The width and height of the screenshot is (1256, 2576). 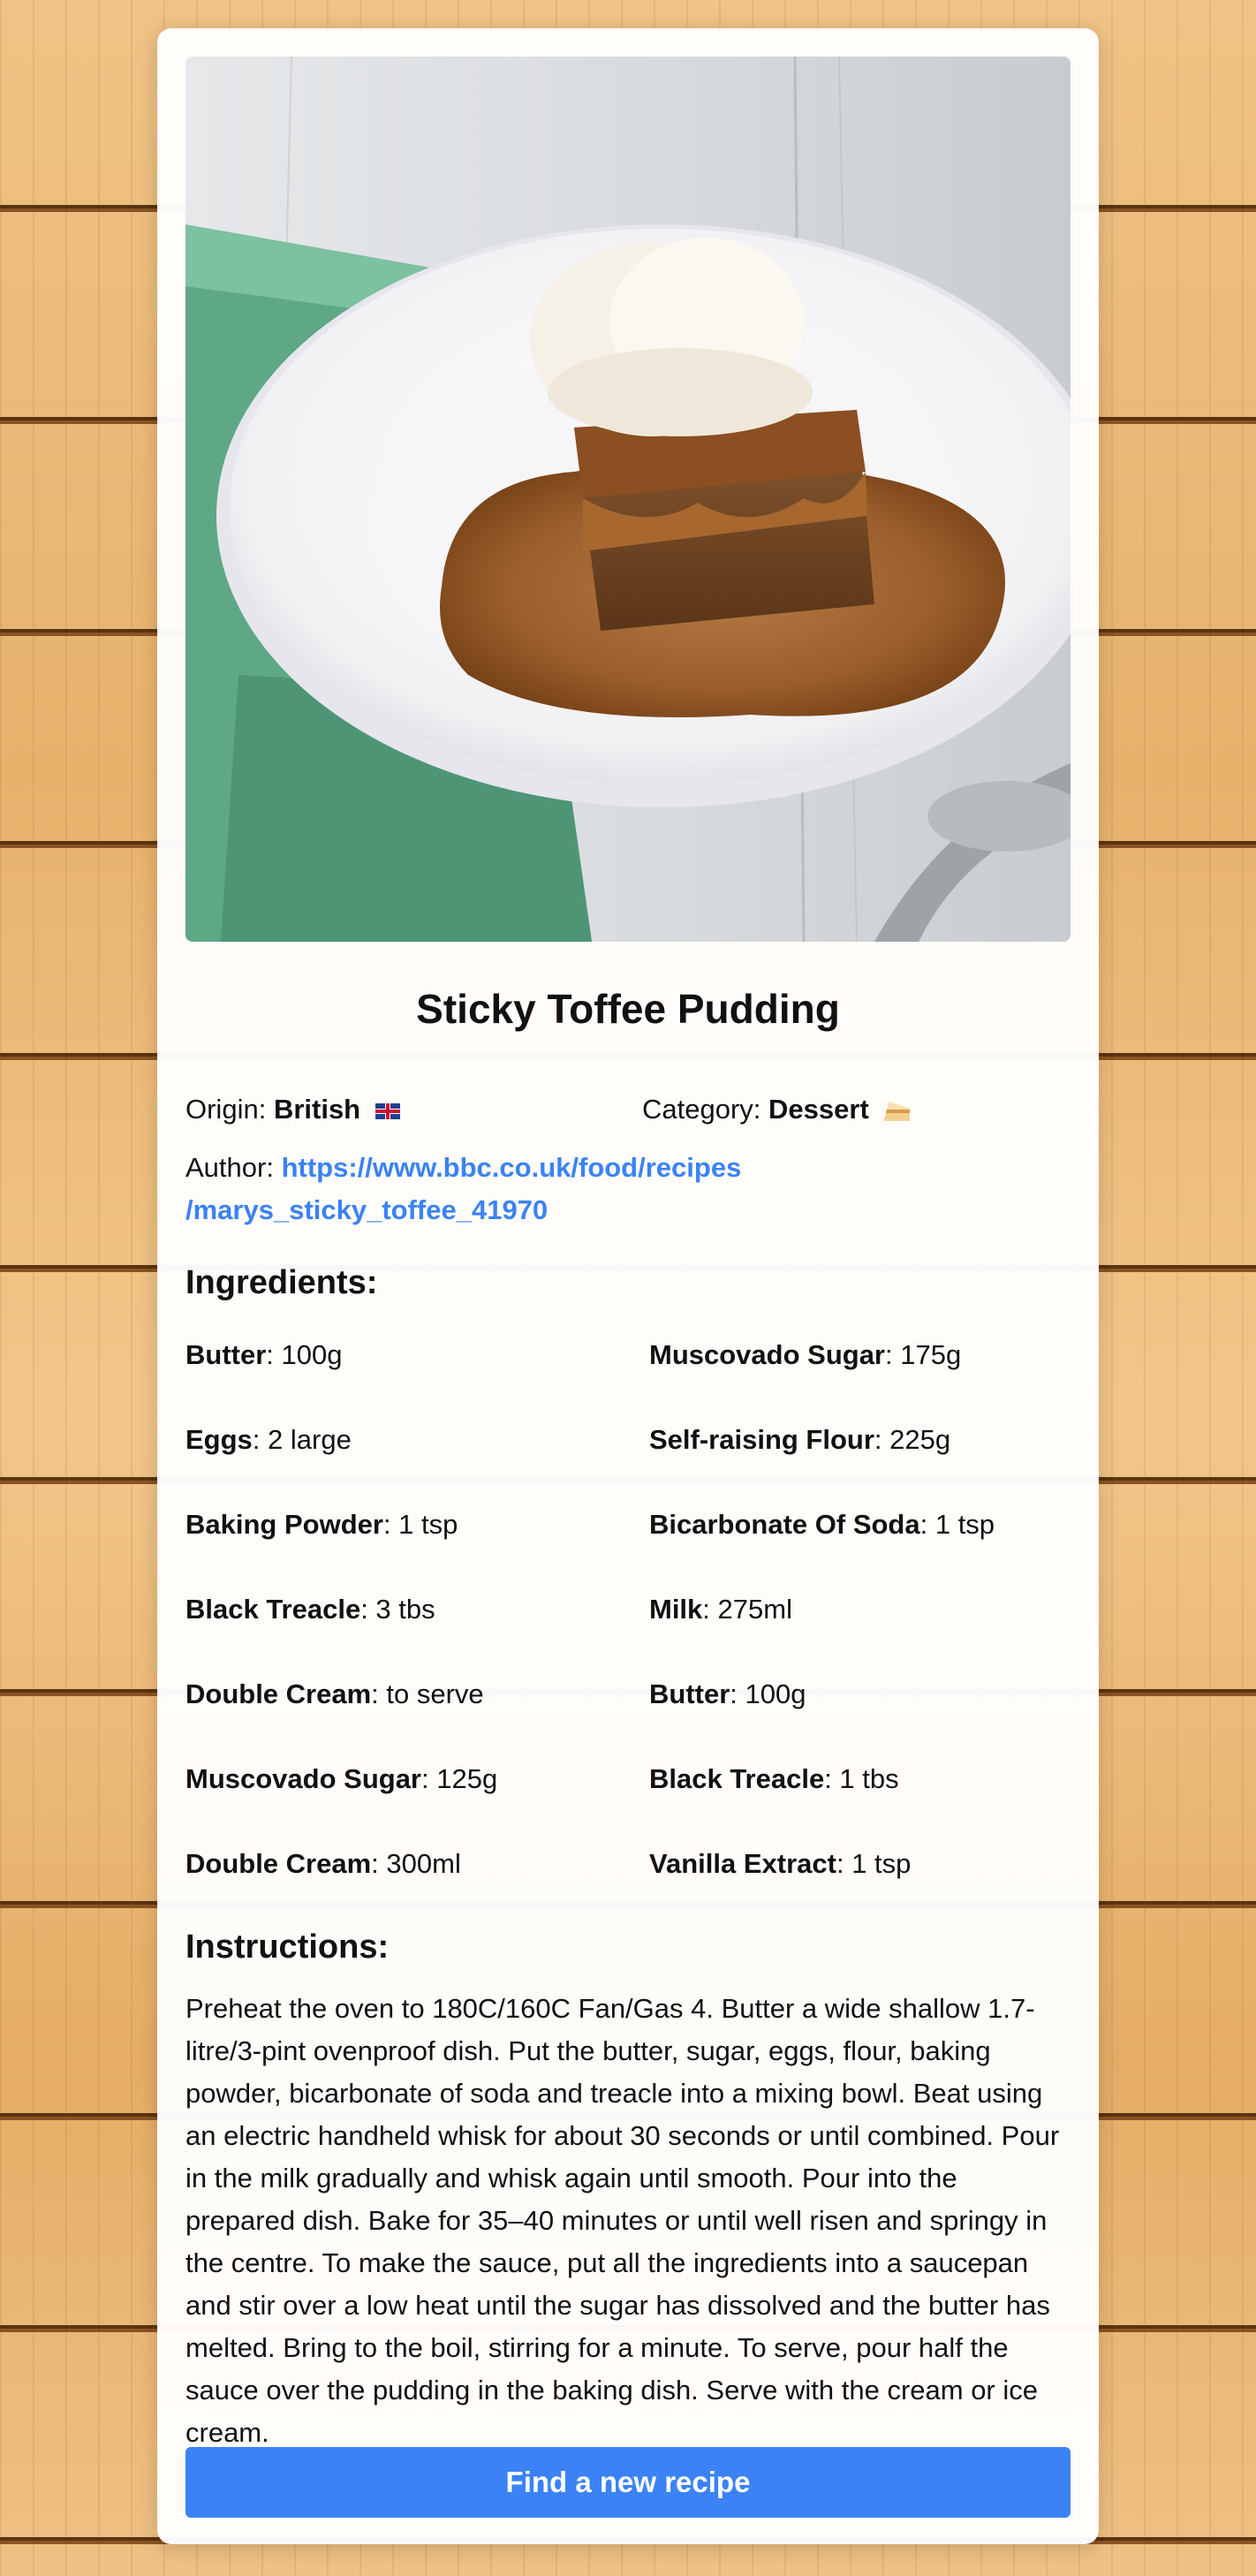 I want to click on ingredient-name: Eggs, so click(x=219, y=1440).